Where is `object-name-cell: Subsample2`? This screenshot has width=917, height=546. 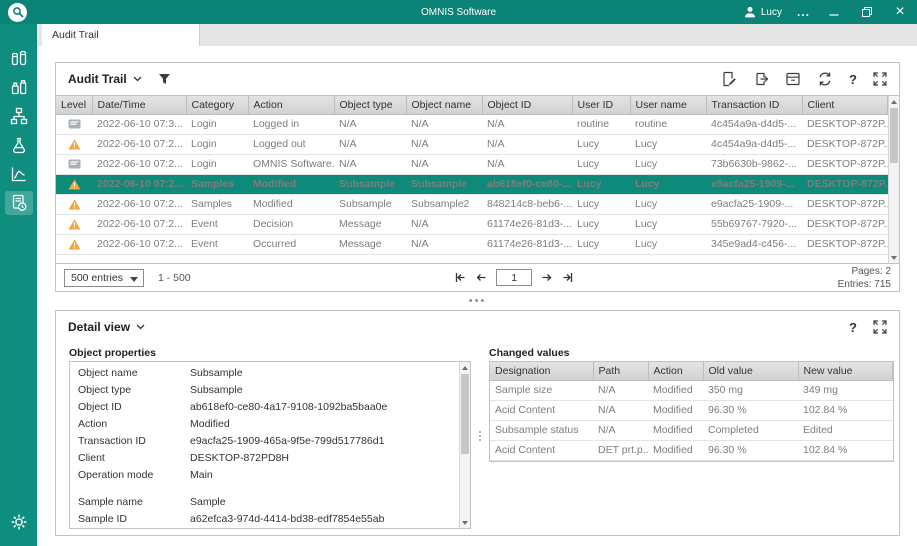 object-name-cell: Subsample2 is located at coordinates (444, 204).